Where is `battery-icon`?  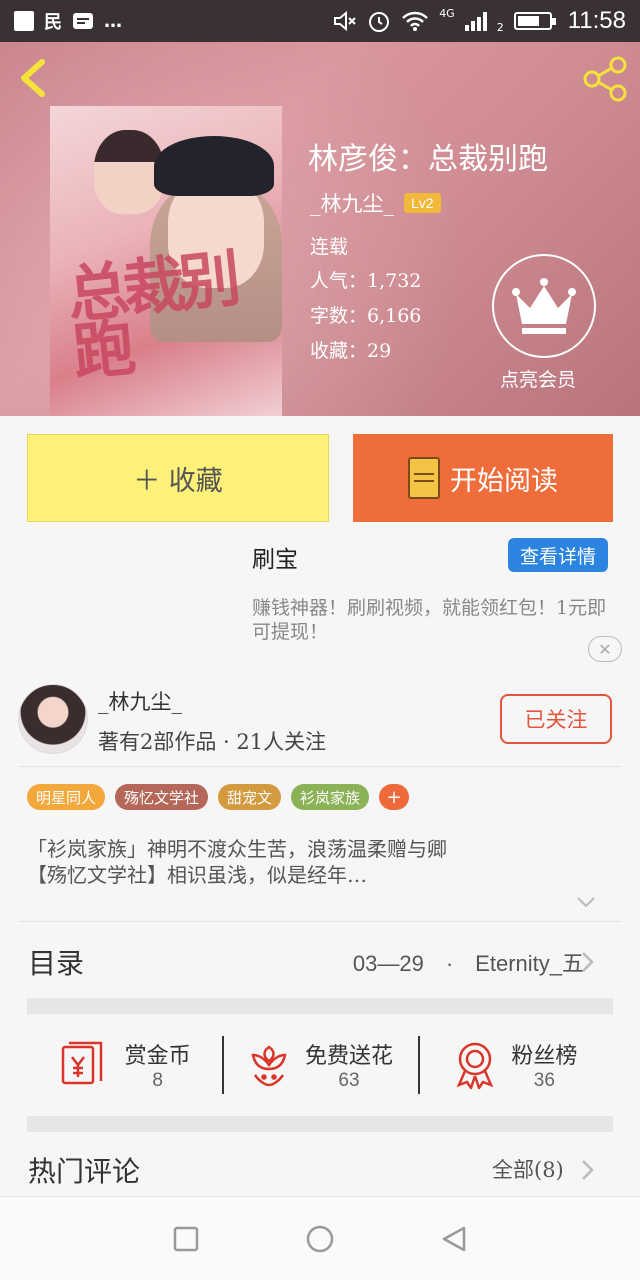
battery-icon is located at coordinates (534, 21).